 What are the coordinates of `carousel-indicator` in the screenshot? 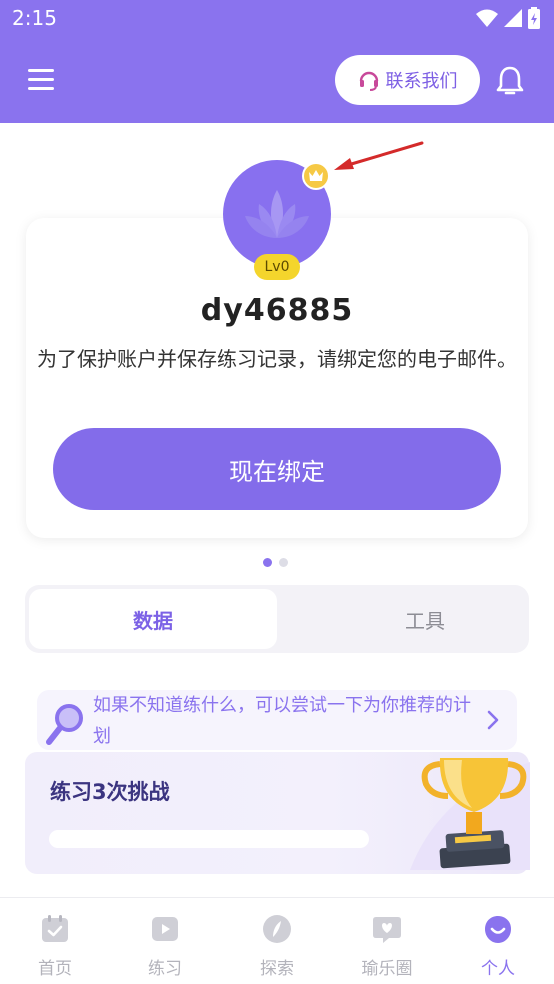 It's located at (275, 562).